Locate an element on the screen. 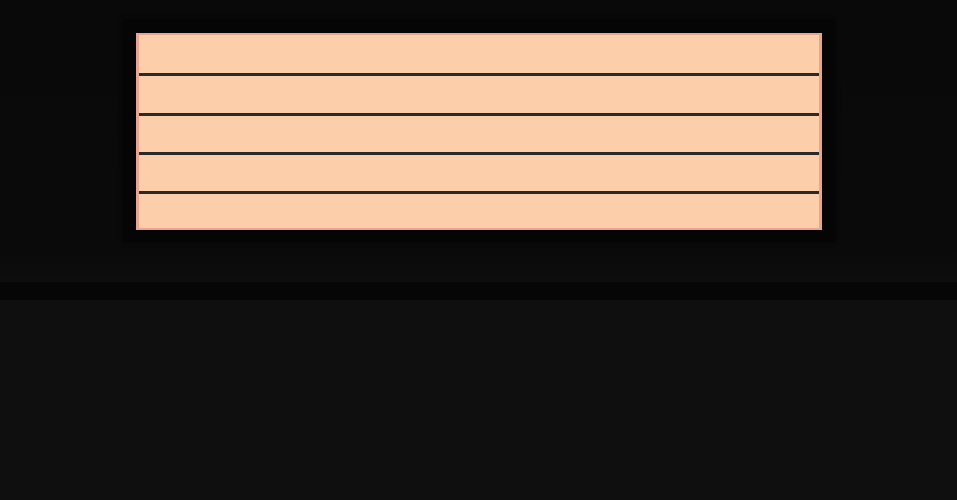 The image size is (957, 500). section-separator is located at coordinates (478, 291).